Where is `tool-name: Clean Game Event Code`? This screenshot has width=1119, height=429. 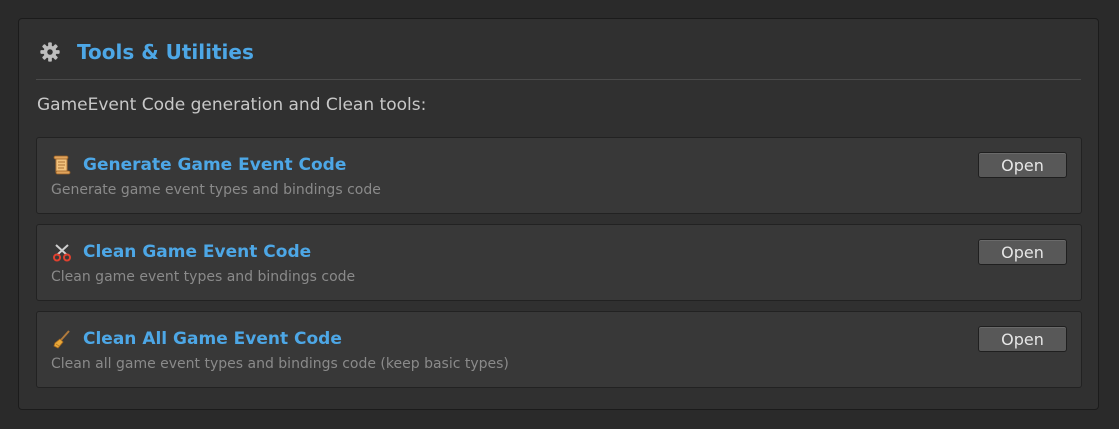 tool-name: Clean Game Event Code is located at coordinates (197, 252).